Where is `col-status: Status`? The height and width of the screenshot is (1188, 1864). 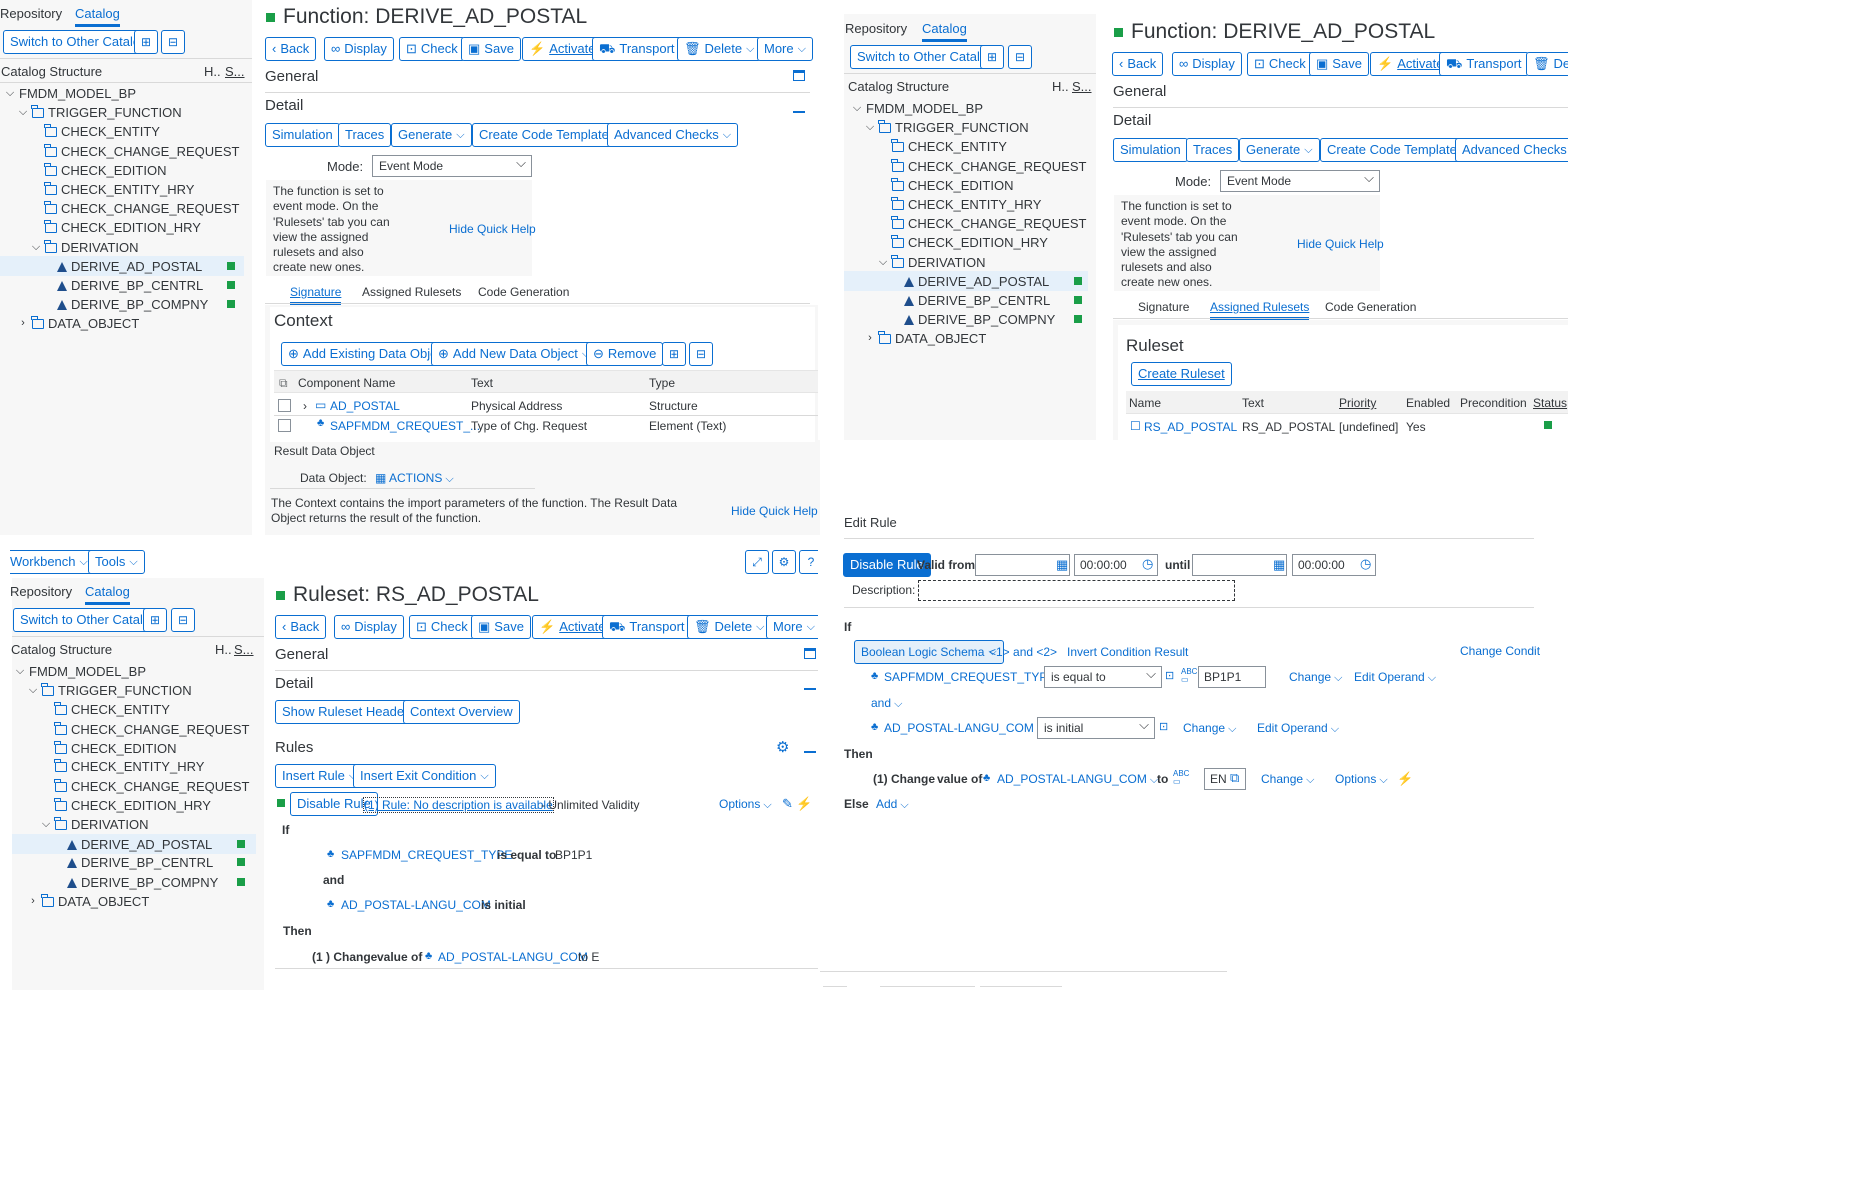 col-status: Status is located at coordinates (1550, 403).